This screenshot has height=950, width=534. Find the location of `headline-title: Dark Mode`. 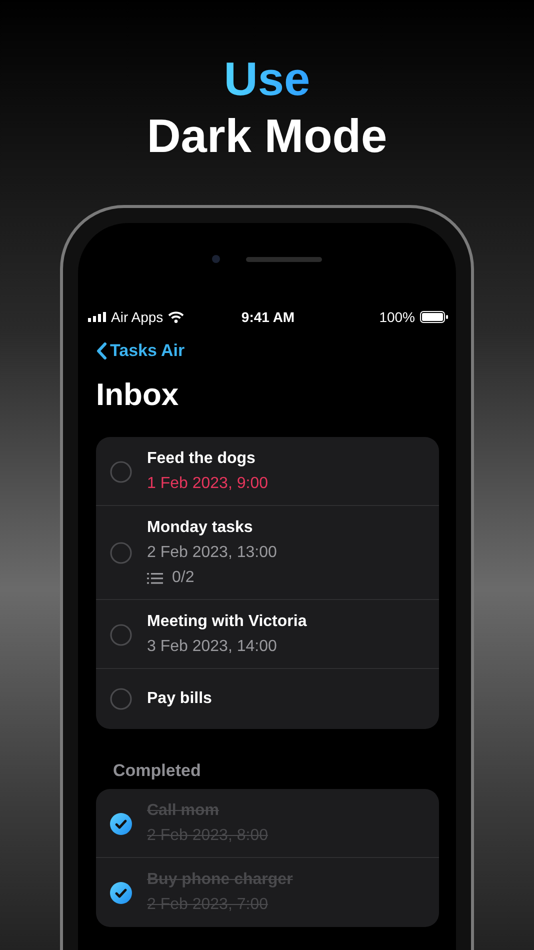

headline-title: Dark Mode is located at coordinates (267, 136).